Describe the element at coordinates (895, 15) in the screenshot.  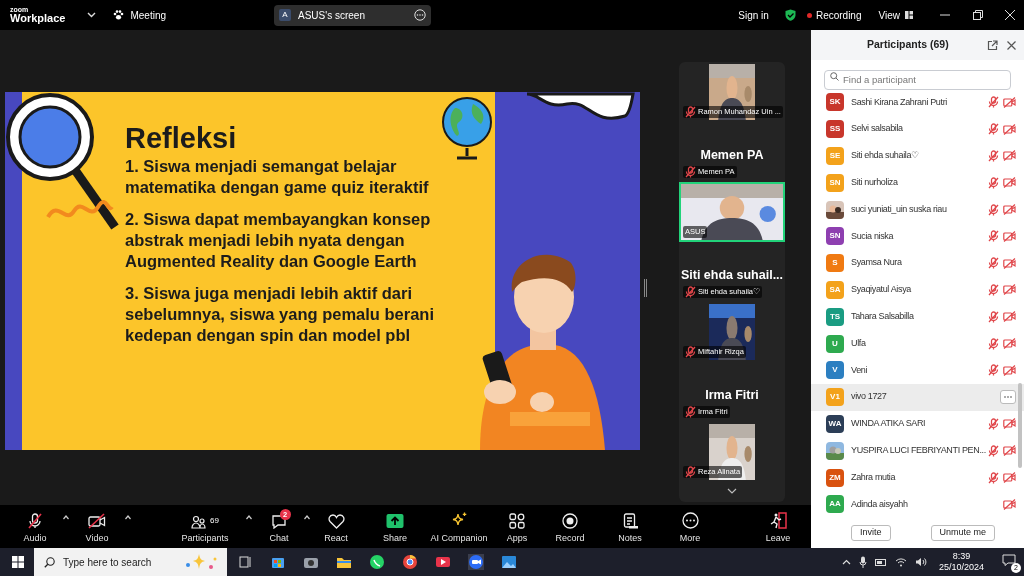
I see `view-menu: View` at that location.